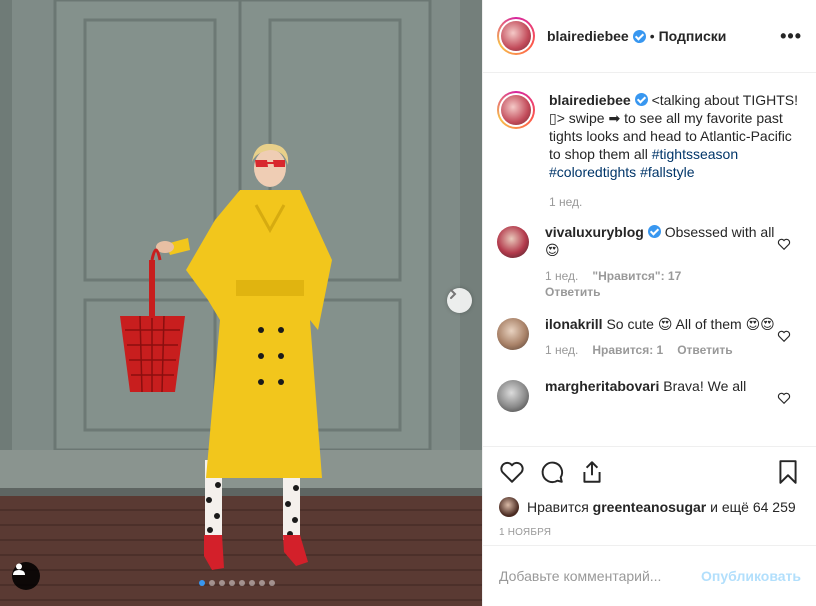 This screenshot has width=816, height=606. Describe the element at coordinates (602, 386) in the screenshot. I see `commenter-username: margheritabovari` at that location.